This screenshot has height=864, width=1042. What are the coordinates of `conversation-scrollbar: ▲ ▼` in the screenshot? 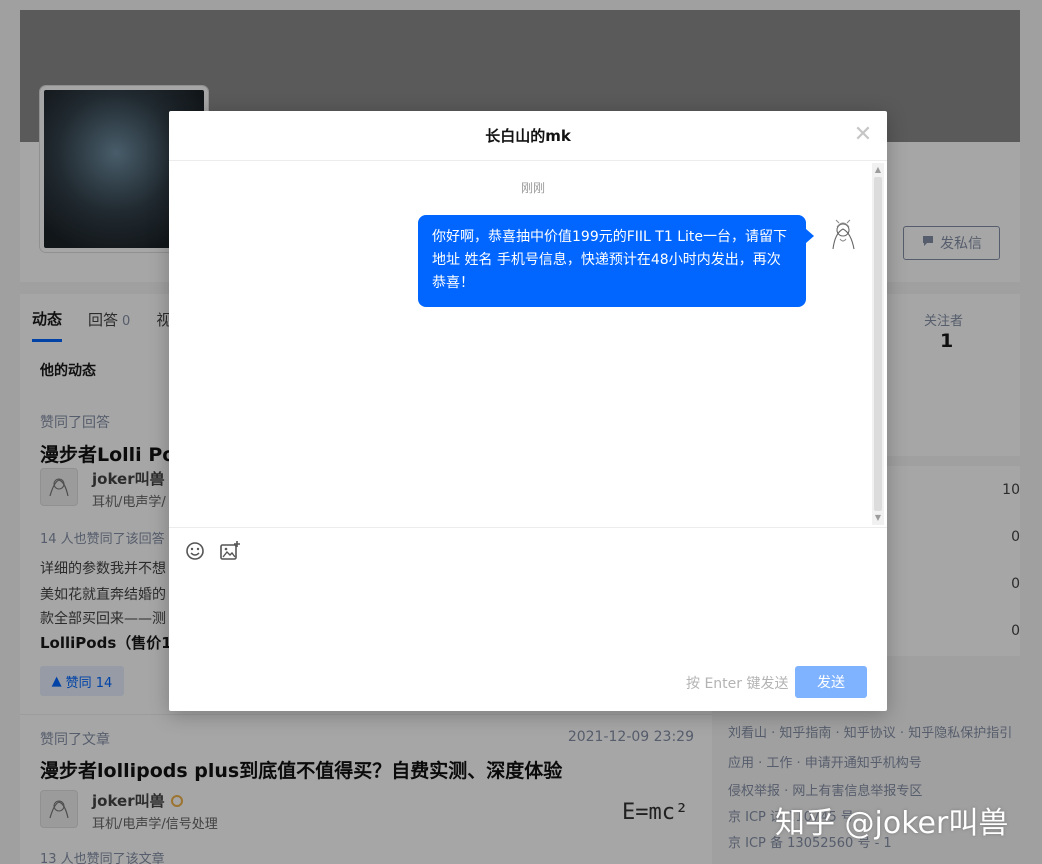 It's located at (878, 344).